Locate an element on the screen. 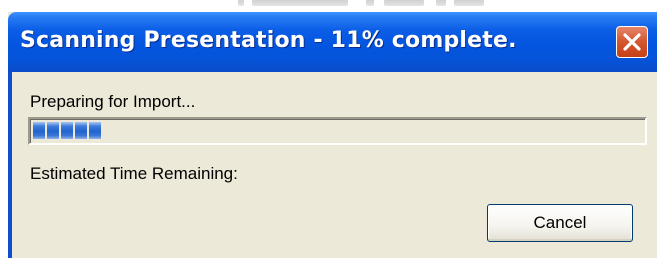 Image resolution: width=657 pixels, height=258 pixels. estimated-time-label: Estimated Time Remaining: is located at coordinates (134, 173).